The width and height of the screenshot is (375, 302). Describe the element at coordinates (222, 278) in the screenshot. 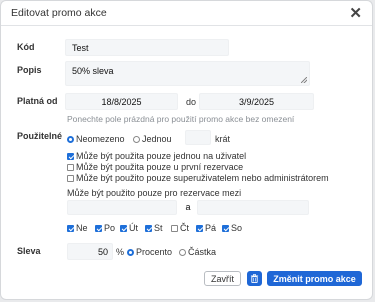

I see `close-button: Zavřít` at that location.